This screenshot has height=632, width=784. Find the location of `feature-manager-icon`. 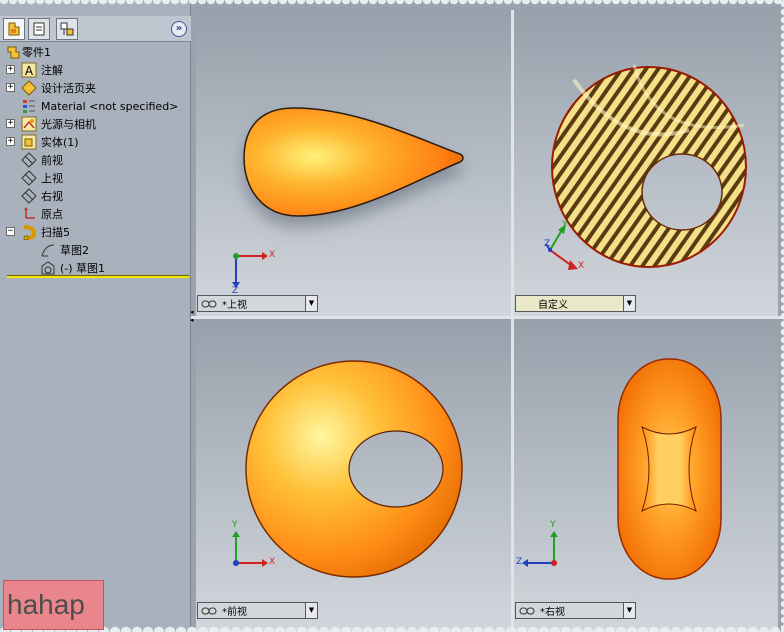

feature-manager-icon is located at coordinates (14, 29).